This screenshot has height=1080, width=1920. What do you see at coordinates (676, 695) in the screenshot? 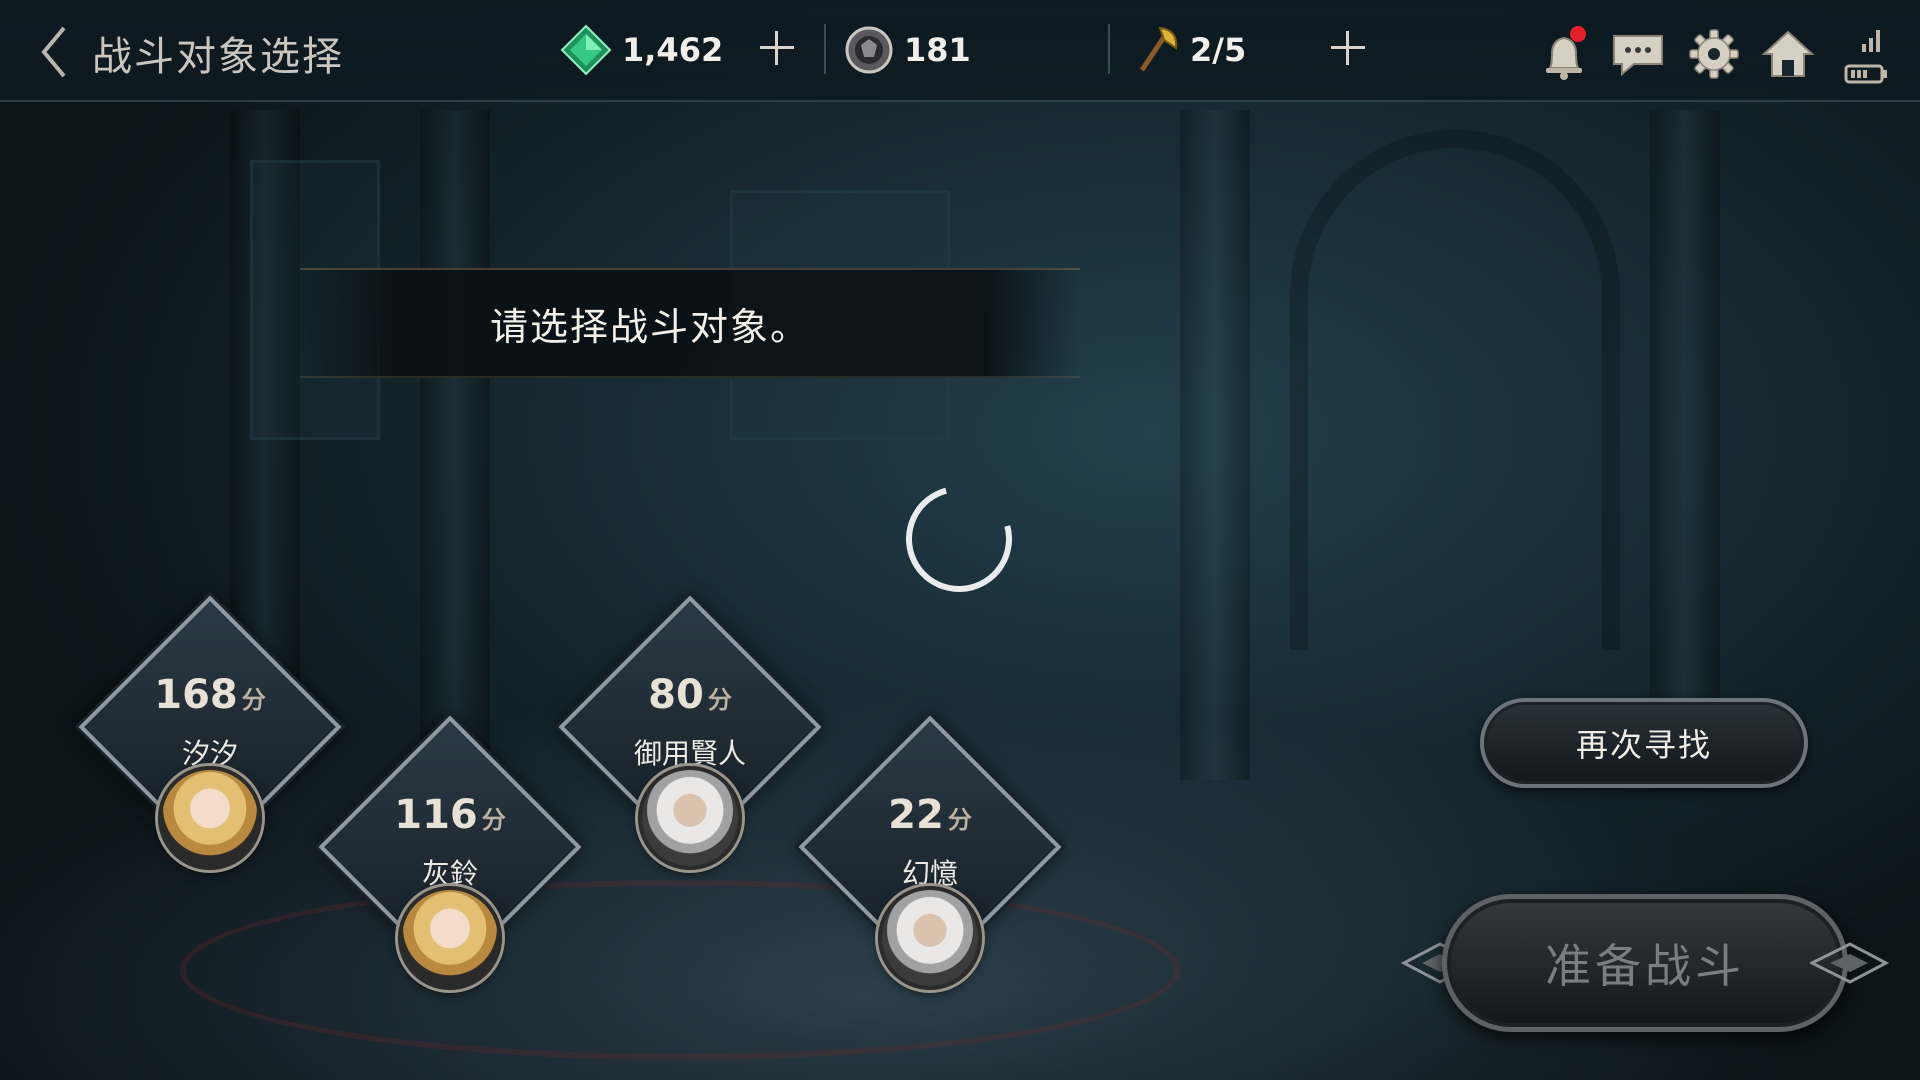
I see `score-value: 80` at bounding box center [676, 695].